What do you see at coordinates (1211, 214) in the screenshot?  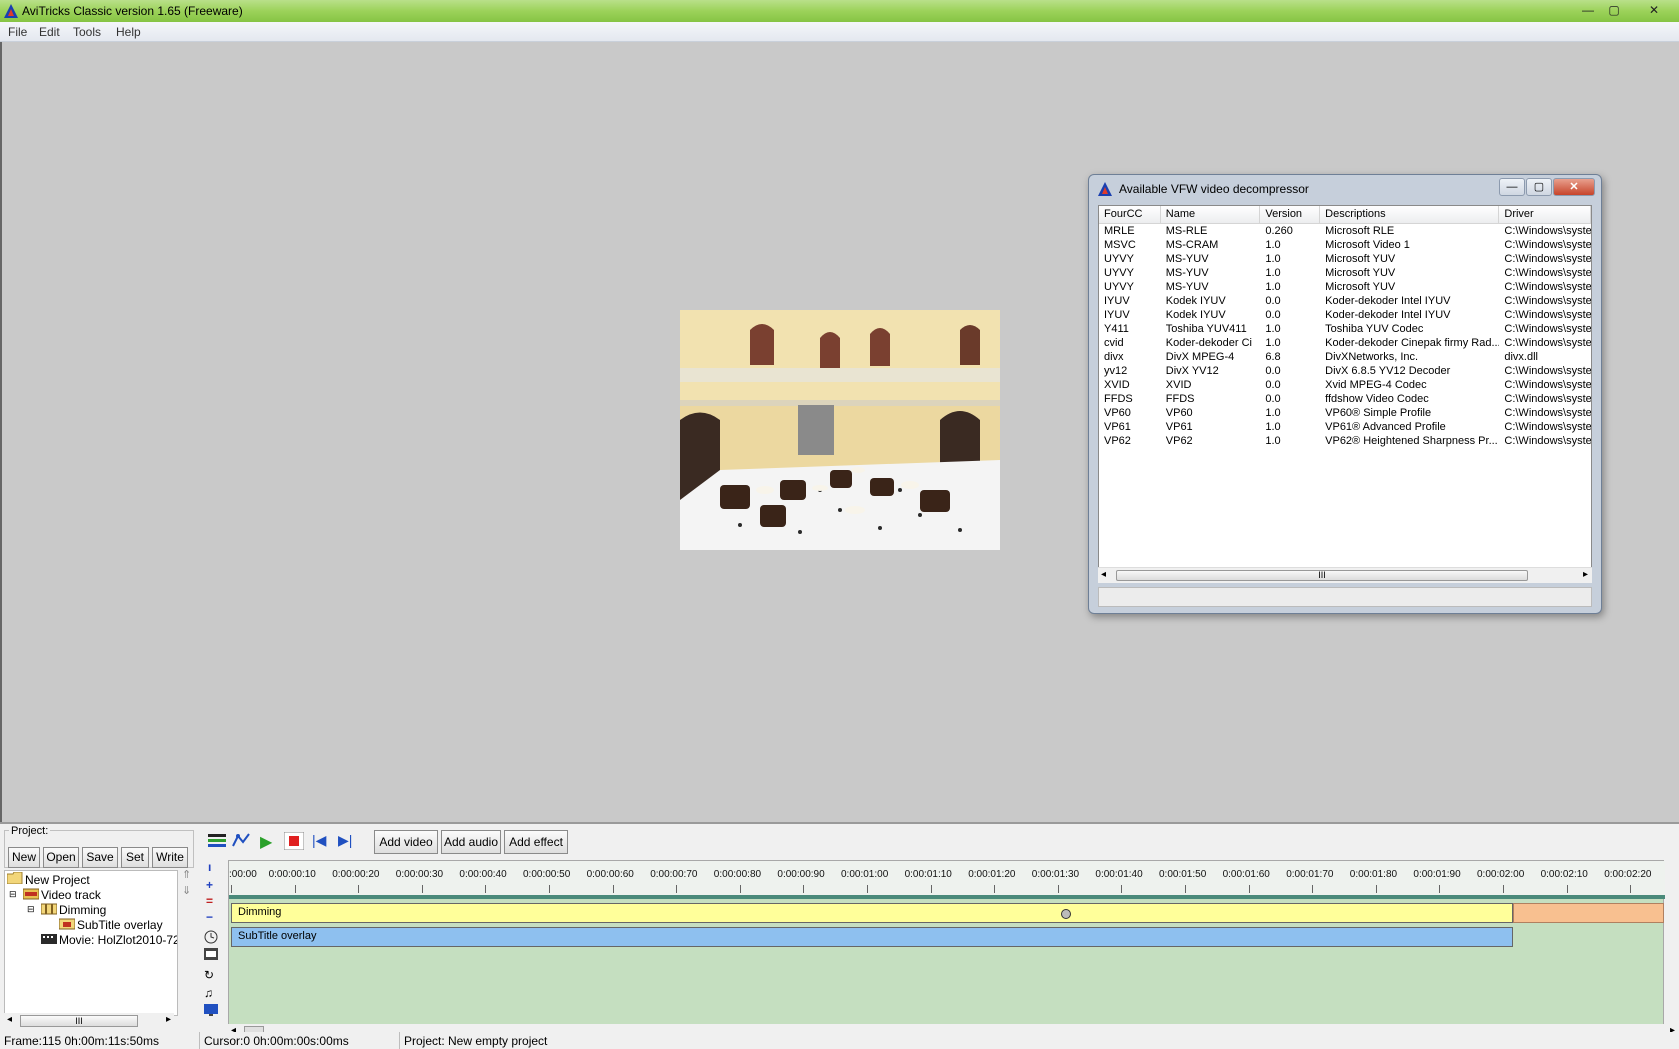 I see `column-header-name: Name` at bounding box center [1211, 214].